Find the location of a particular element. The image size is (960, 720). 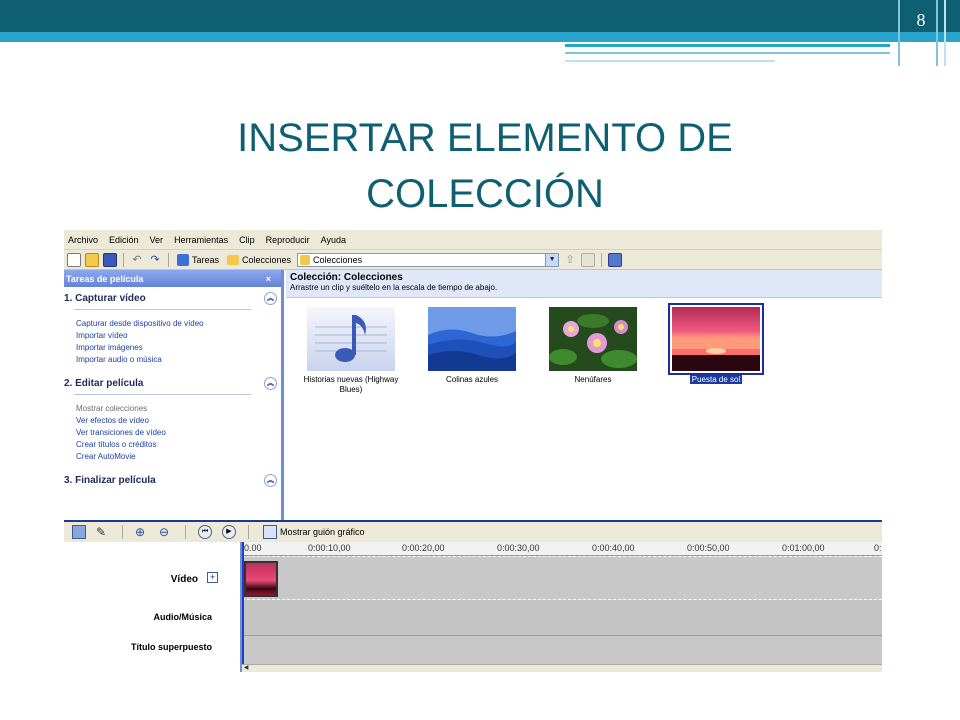

collection-icon is located at coordinates (305, 259).